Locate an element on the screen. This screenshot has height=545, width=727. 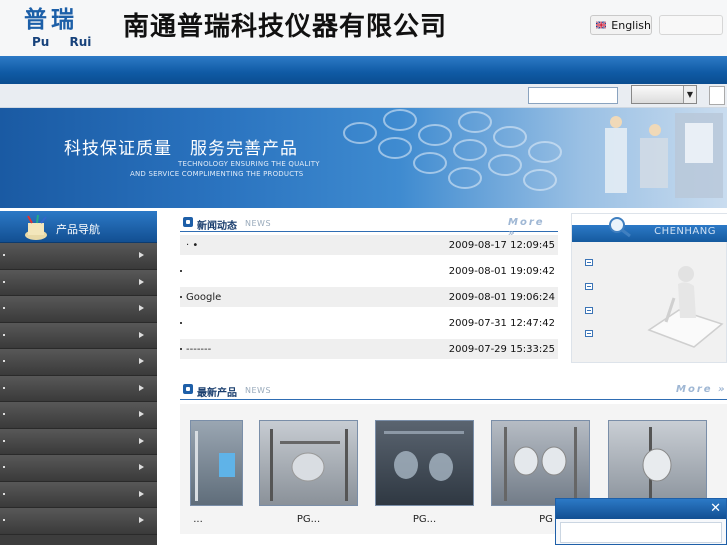
product-nav-sidebar: 产品导航 is located at coordinates (78, 378).